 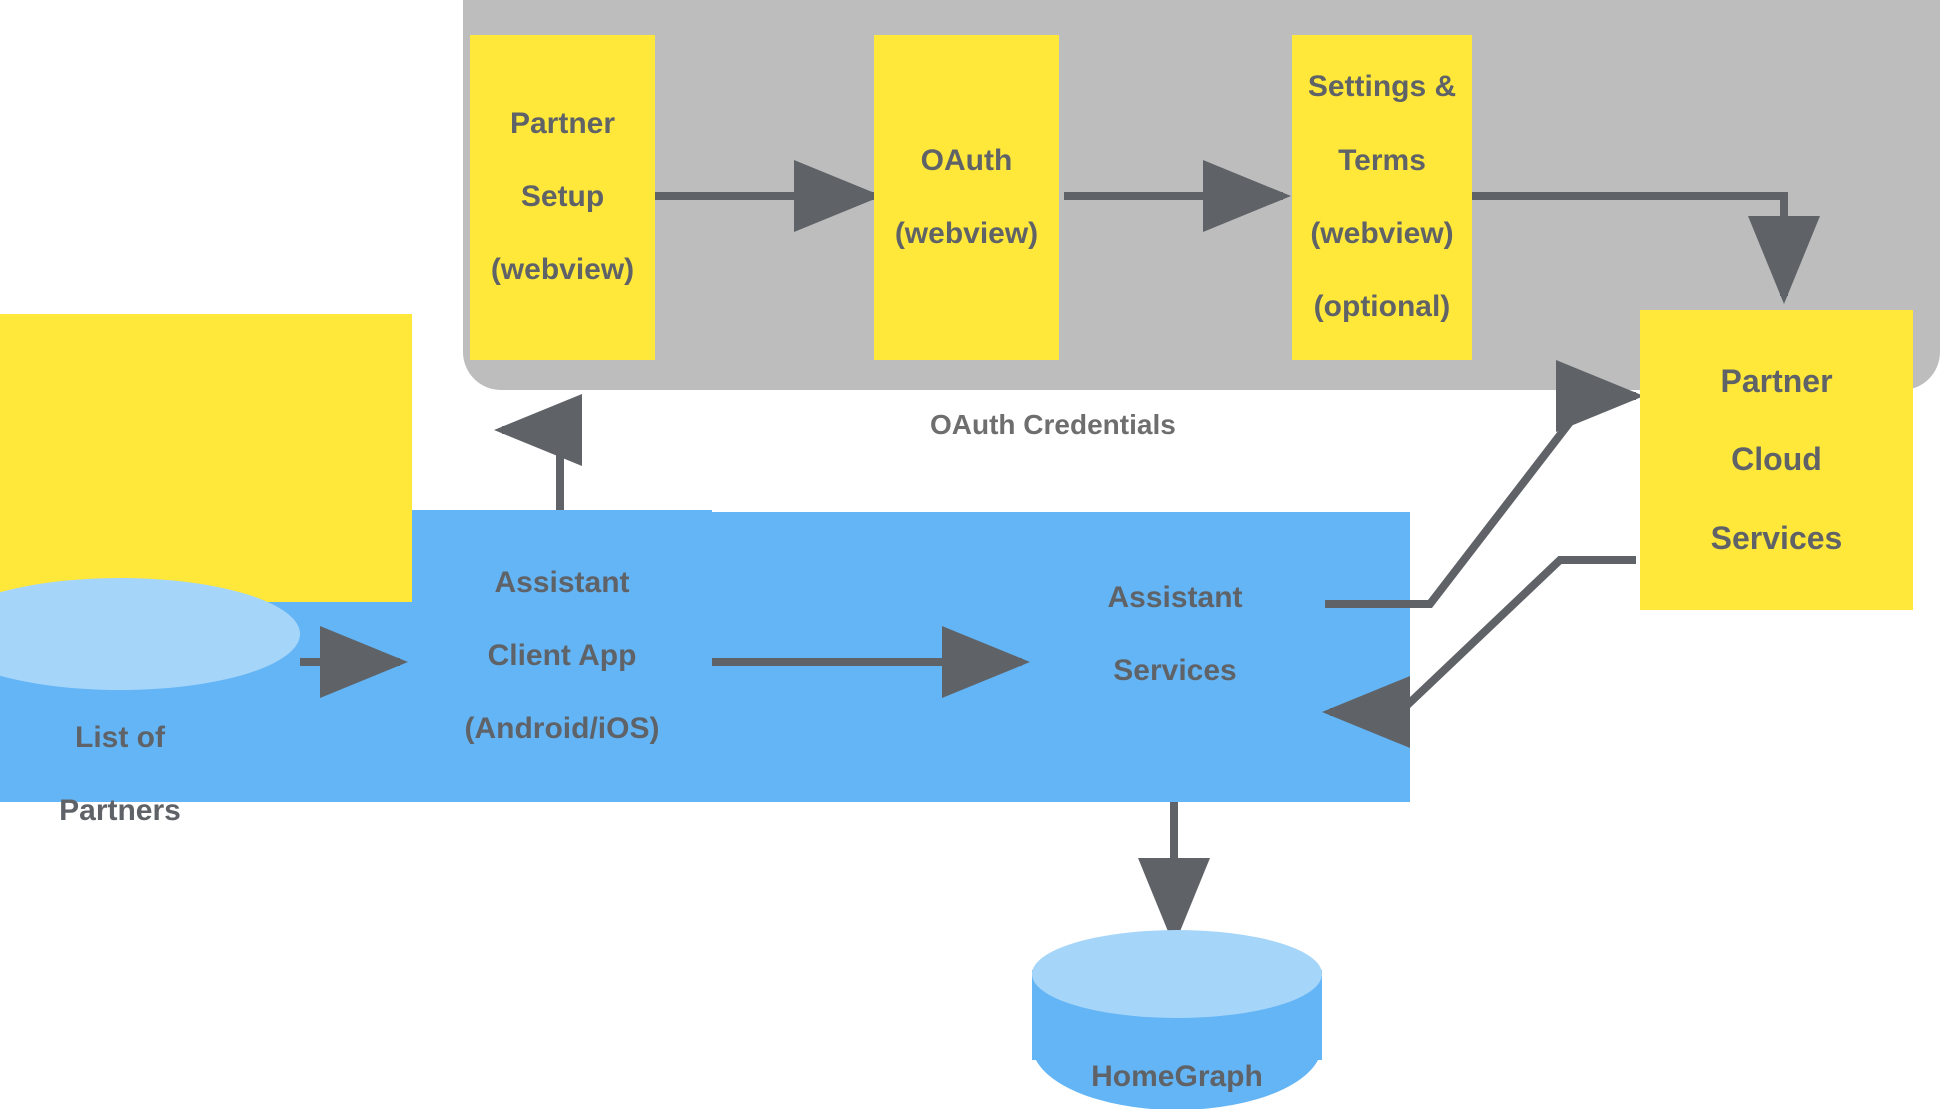 I want to click on node-assistant-client-app: Assistant Client App (Android/iOS), so click(x=562, y=656).